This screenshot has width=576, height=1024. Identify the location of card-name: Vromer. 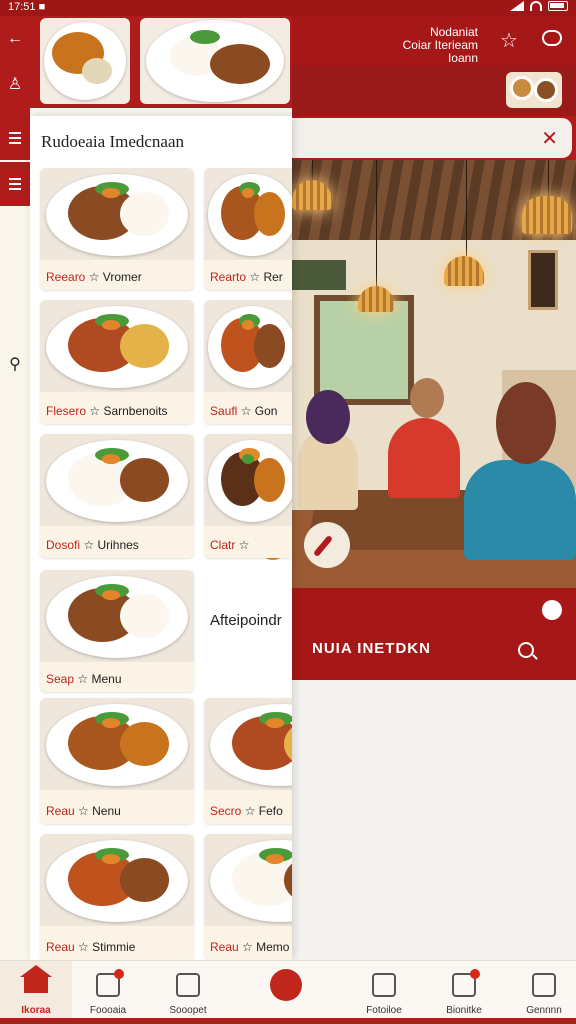
(122, 277).